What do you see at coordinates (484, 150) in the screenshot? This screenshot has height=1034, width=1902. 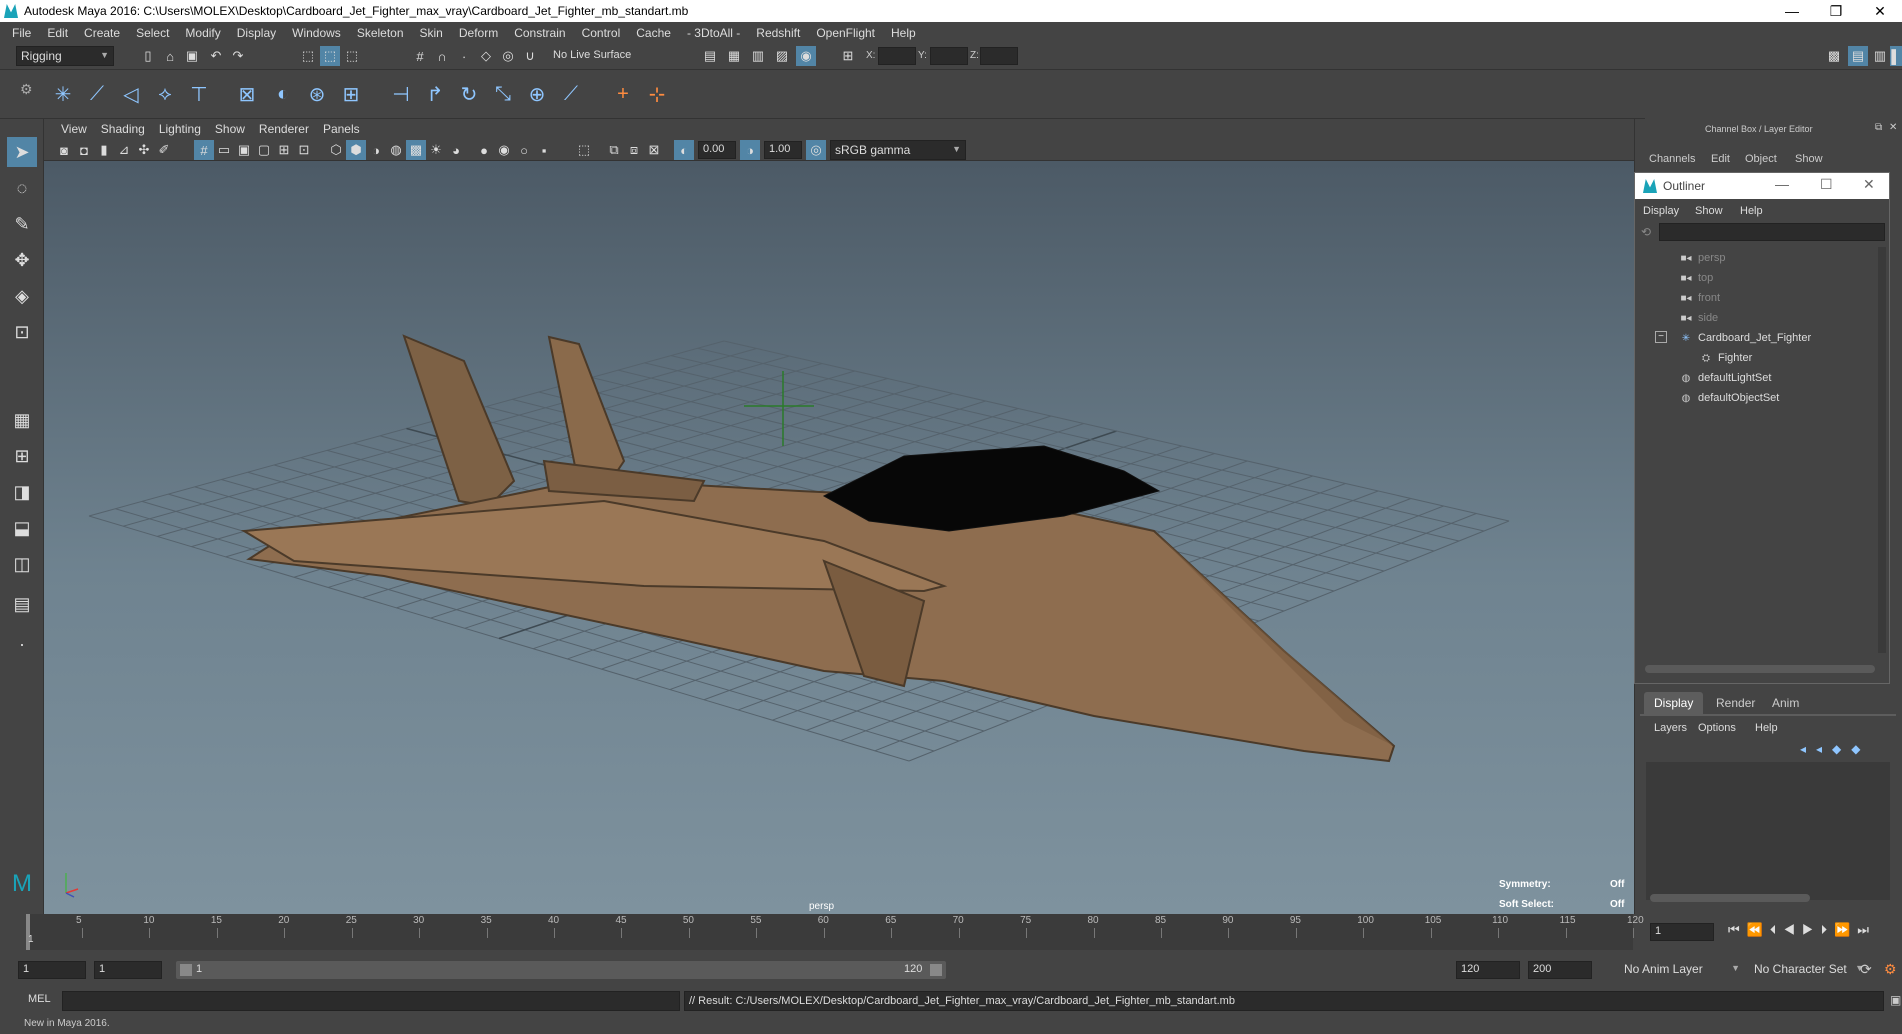 I see `ambient-occlusion-icon: ●` at bounding box center [484, 150].